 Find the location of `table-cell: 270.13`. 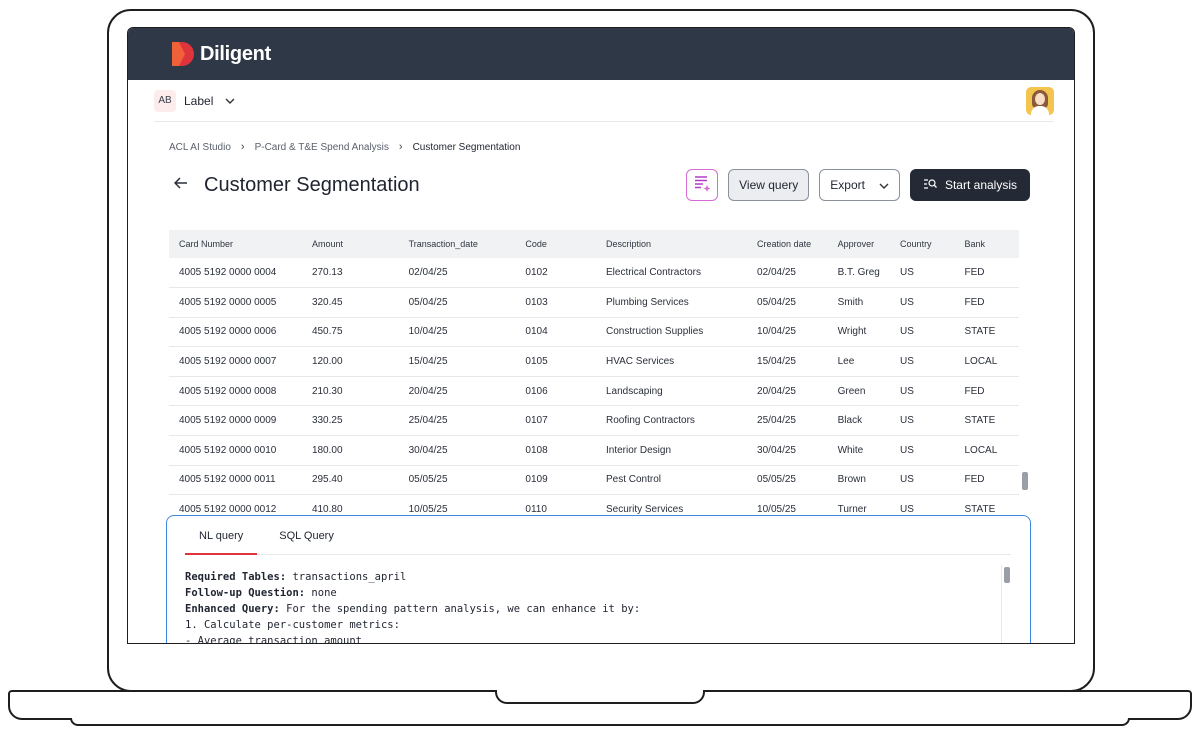

table-cell: 270.13 is located at coordinates (350, 273).